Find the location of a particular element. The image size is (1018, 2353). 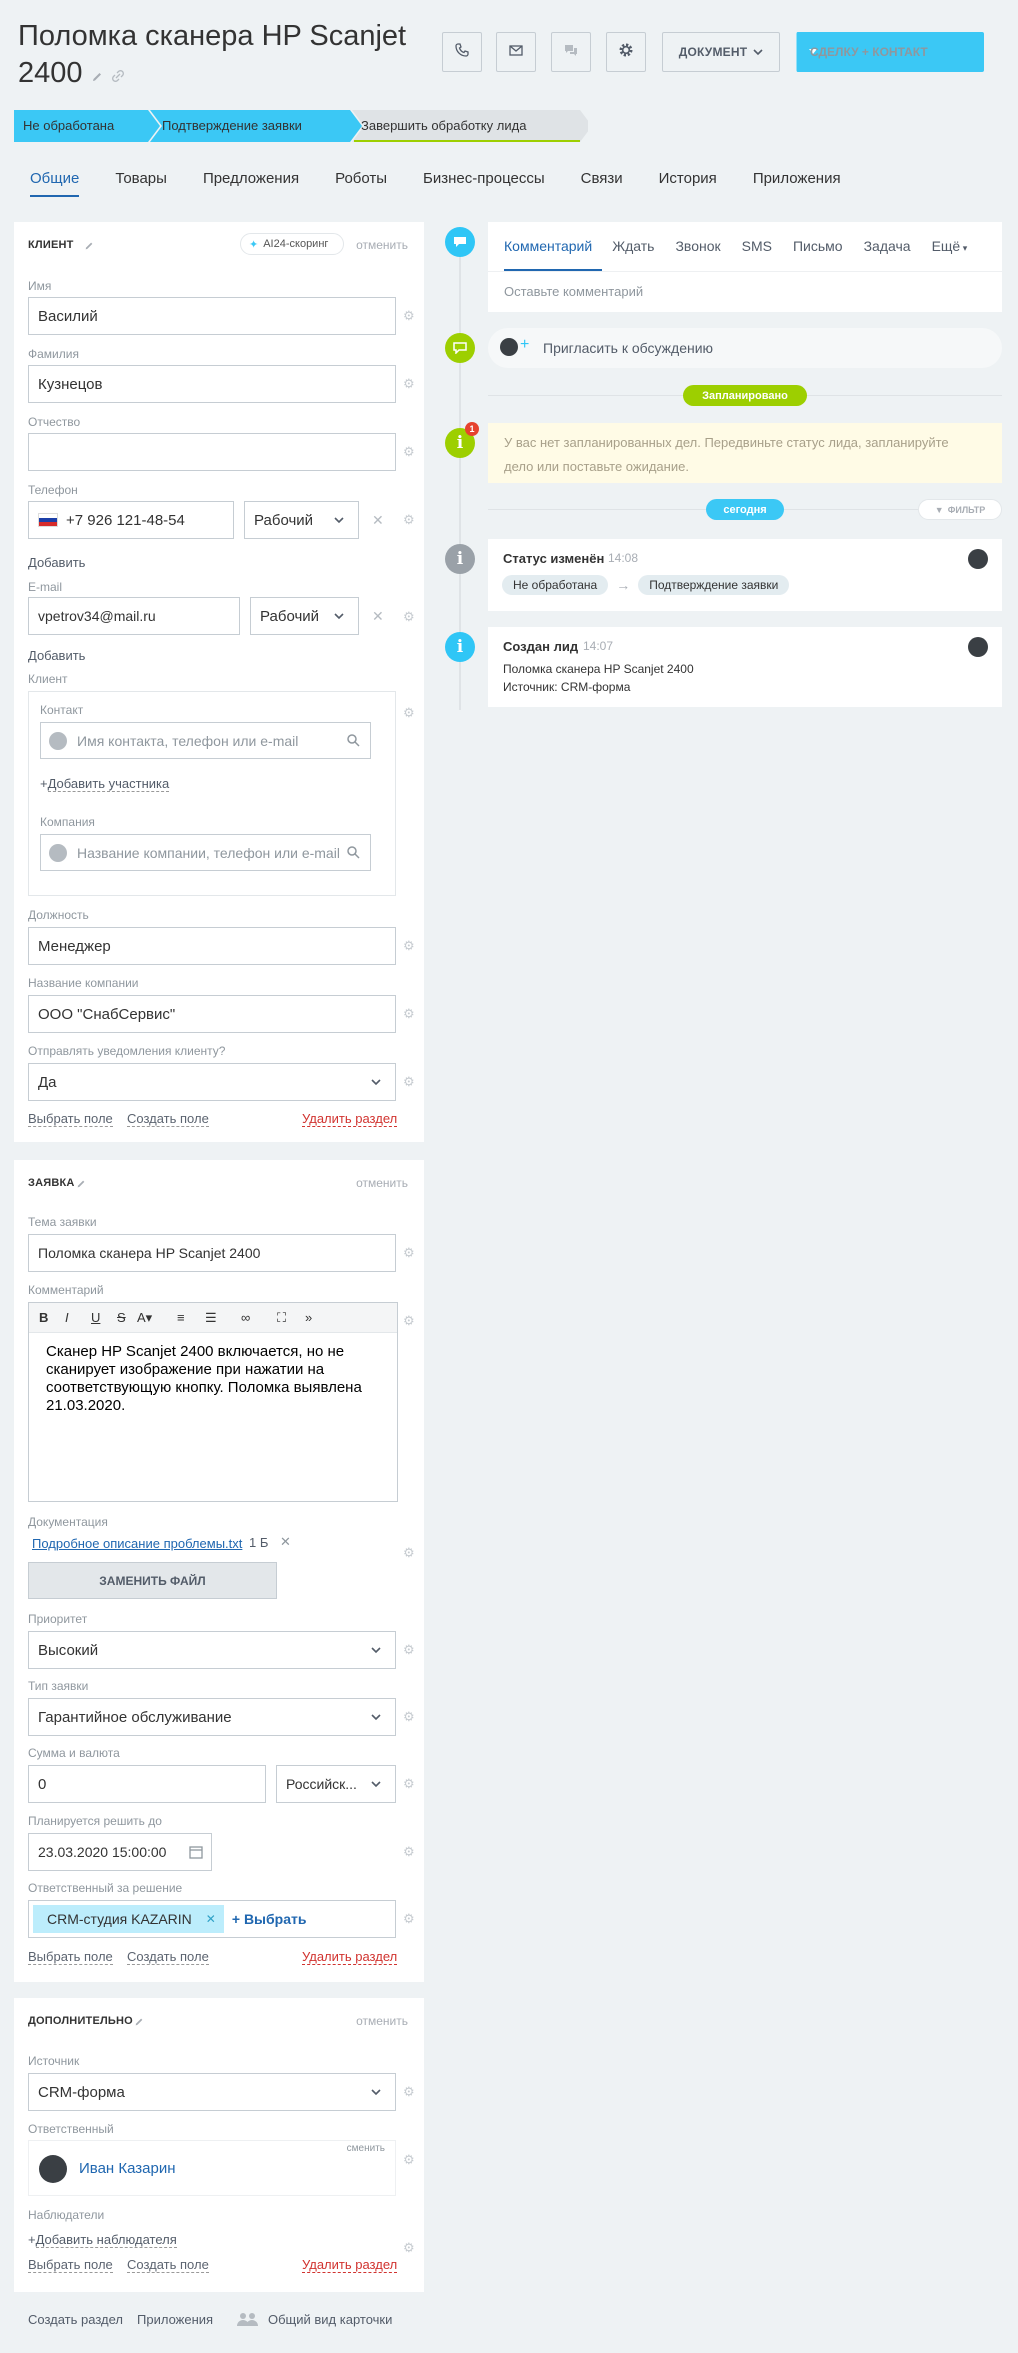

add-participant-link: +Добавить участника is located at coordinates (105, 784).